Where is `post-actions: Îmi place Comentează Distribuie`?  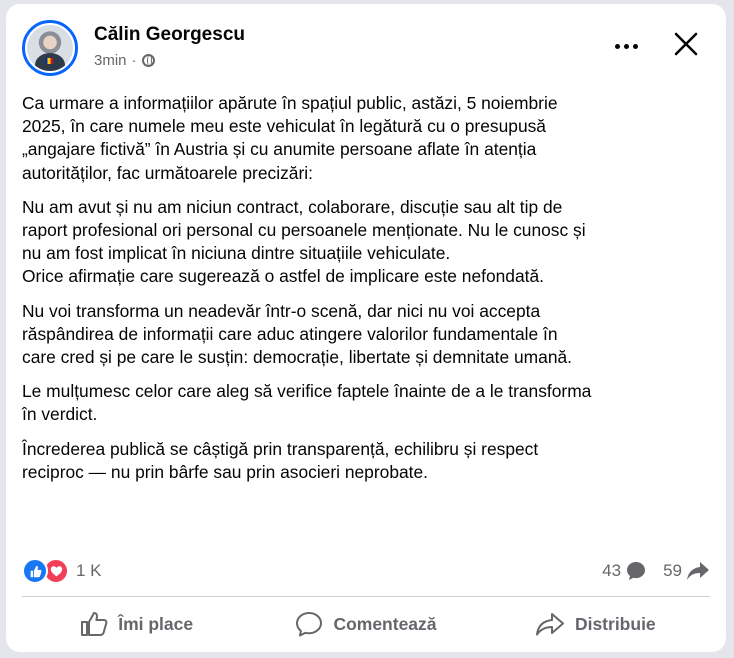
post-actions: Îmi place Comentează Distribuie is located at coordinates (366, 624).